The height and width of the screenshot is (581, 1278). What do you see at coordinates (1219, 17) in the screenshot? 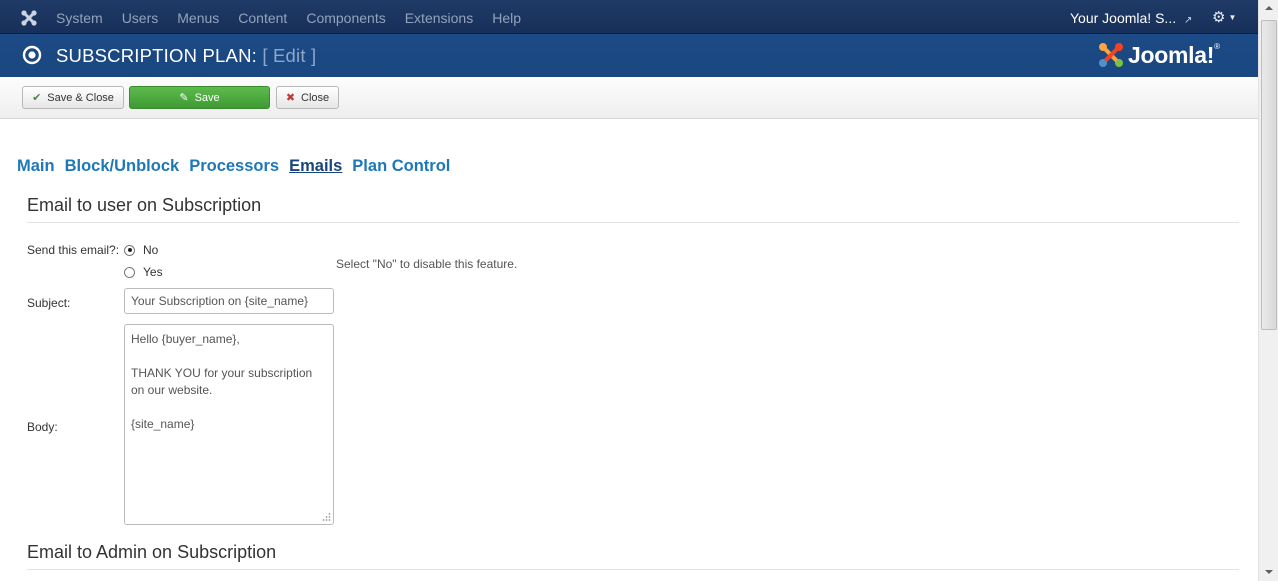
I see `gear-icon: ⚙` at bounding box center [1219, 17].